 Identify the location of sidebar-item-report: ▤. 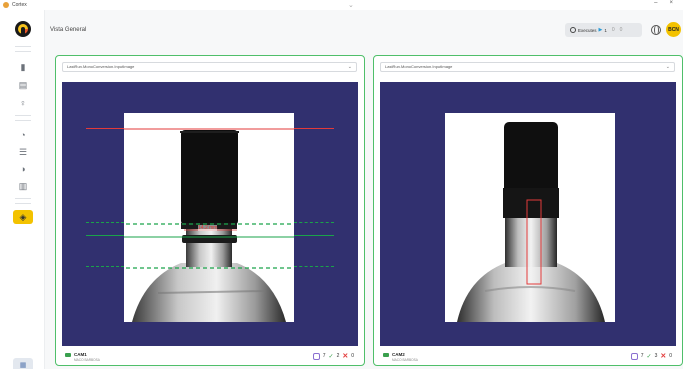
(23, 85).